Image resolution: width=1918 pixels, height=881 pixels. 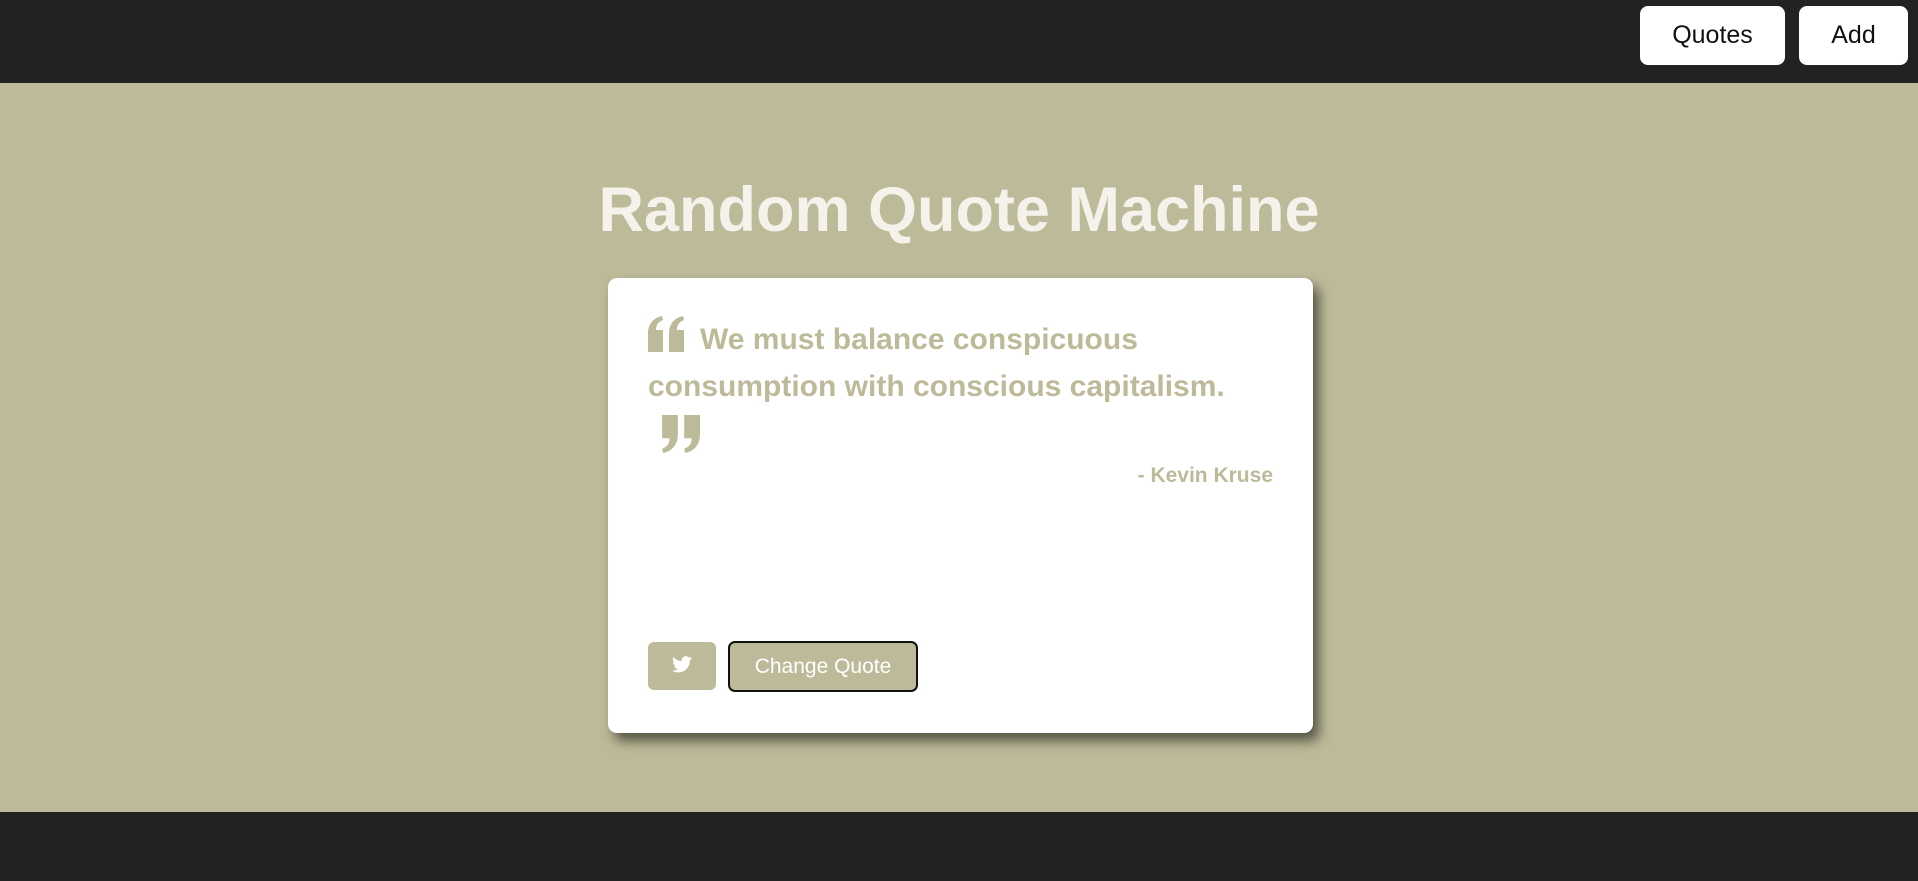 What do you see at coordinates (1712, 35) in the screenshot?
I see `quotes-nav-button: Quotes` at bounding box center [1712, 35].